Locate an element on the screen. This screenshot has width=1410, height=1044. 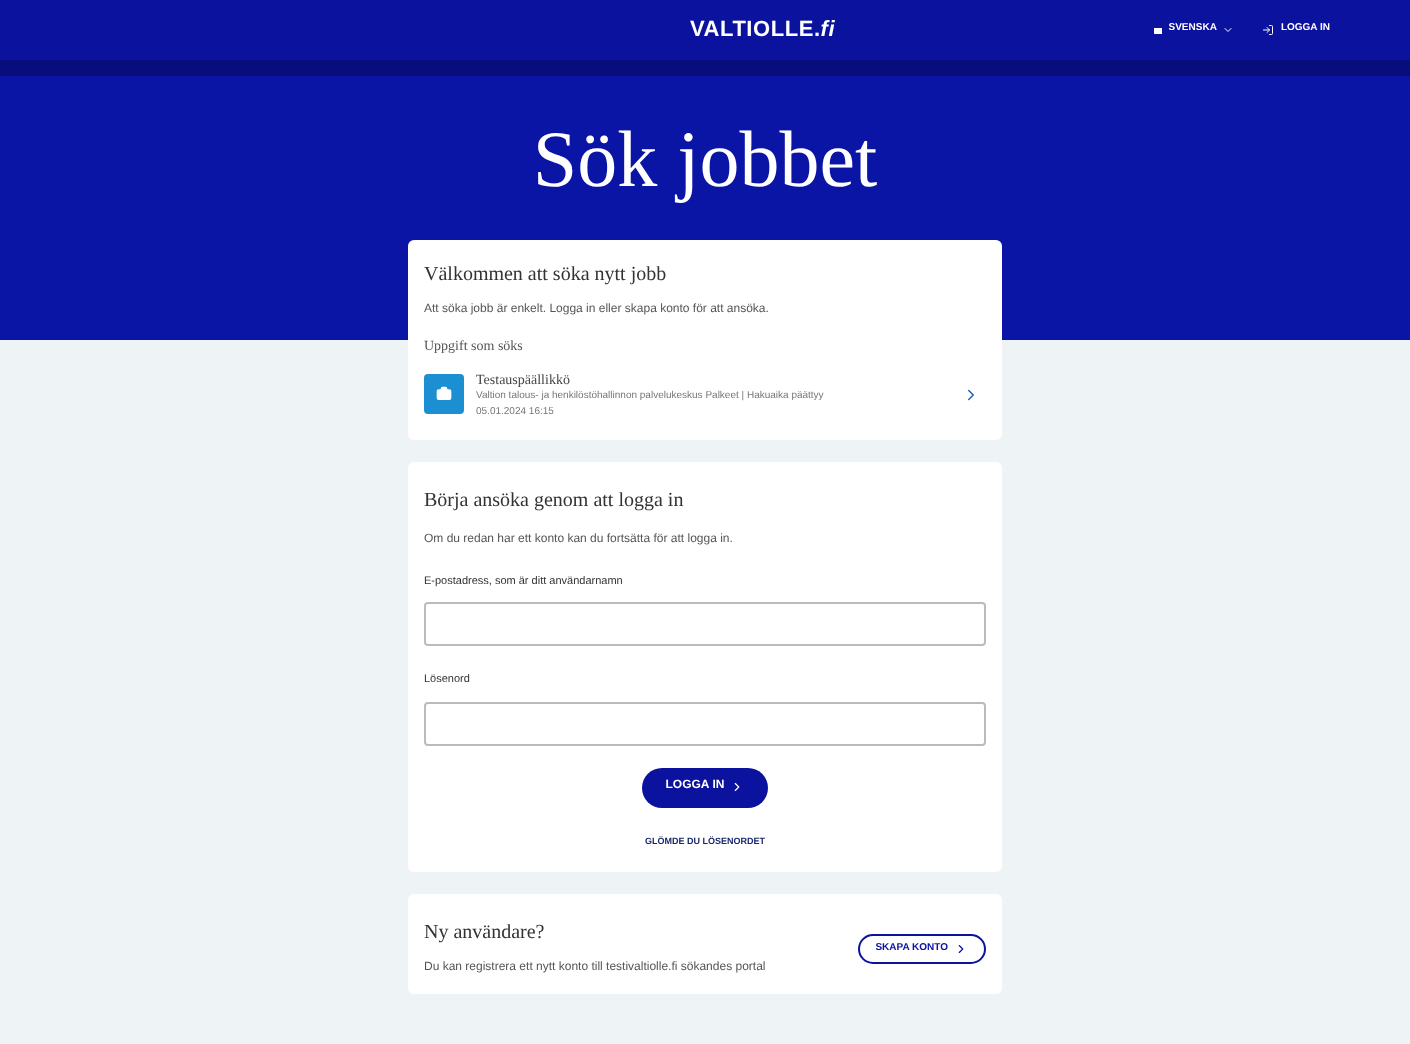
page-title: Sök jobbet is located at coordinates (705, 160).